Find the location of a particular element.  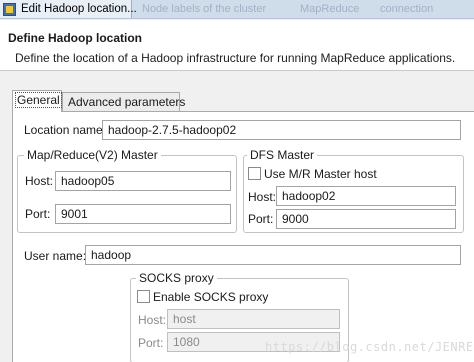

dfs-host-label: Host: is located at coordinates (262, 197).